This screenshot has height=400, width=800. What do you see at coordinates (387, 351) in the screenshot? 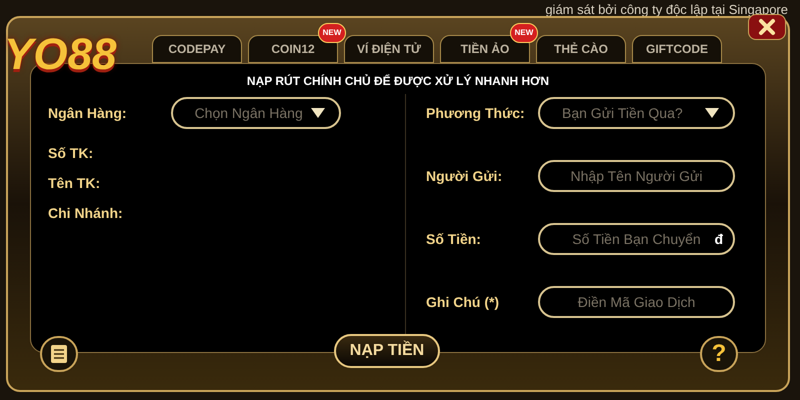
I see `deposit-button: NẠP TIỀN` at bounding box center [387, 351].